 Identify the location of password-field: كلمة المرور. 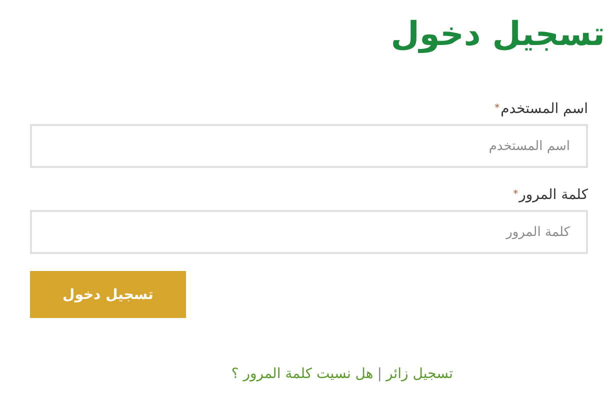
(309, 232).